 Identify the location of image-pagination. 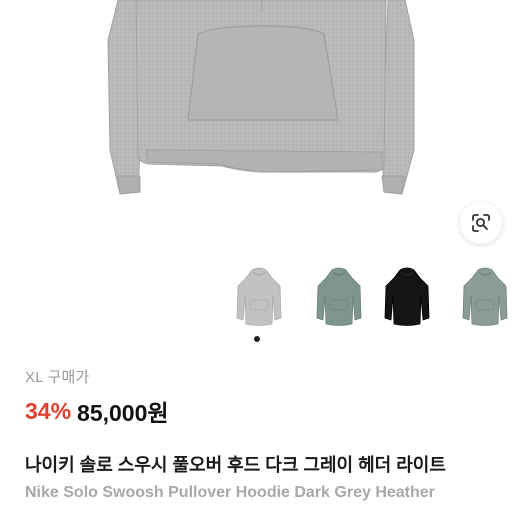
(259, 340).